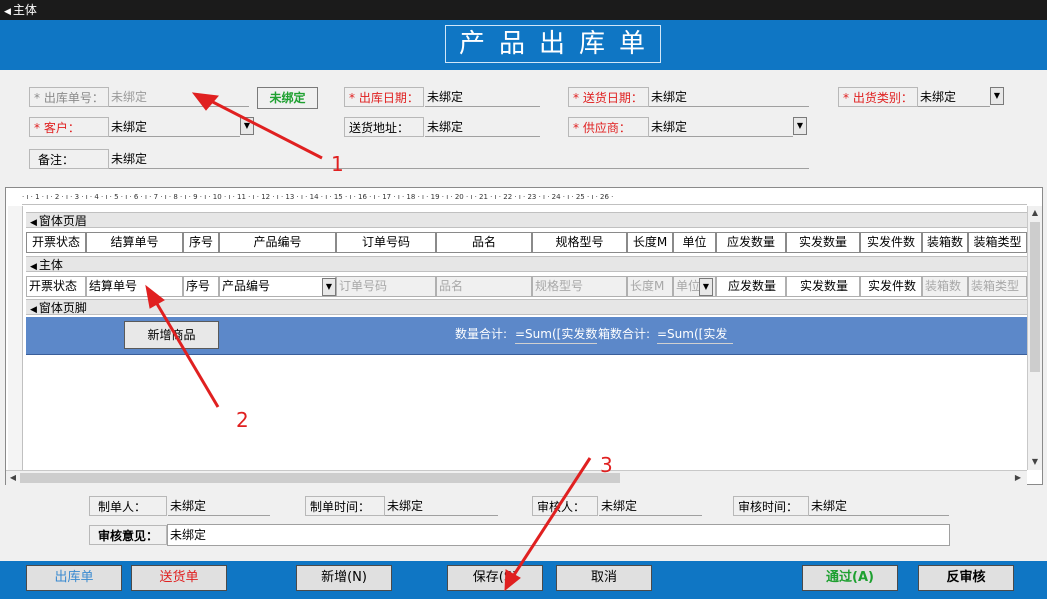  I want to click on column-header: 实发数量, so click(823, 242).